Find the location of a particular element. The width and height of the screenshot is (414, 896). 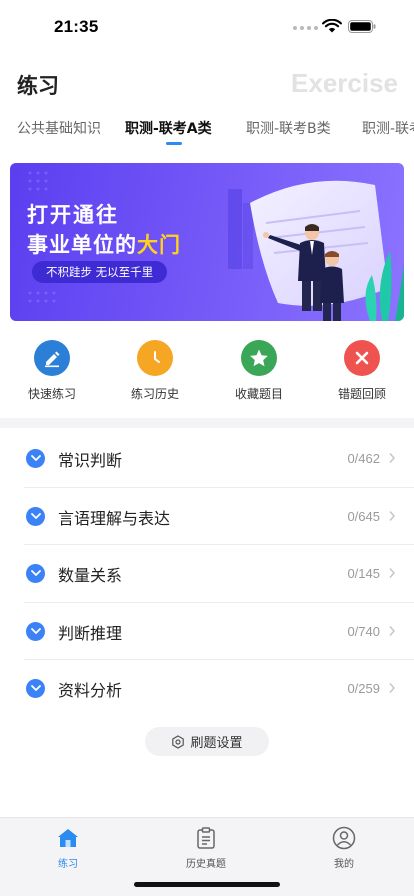

banner-slogan: 不积跬步 无以至千里 is located at coordinates (100, 272).